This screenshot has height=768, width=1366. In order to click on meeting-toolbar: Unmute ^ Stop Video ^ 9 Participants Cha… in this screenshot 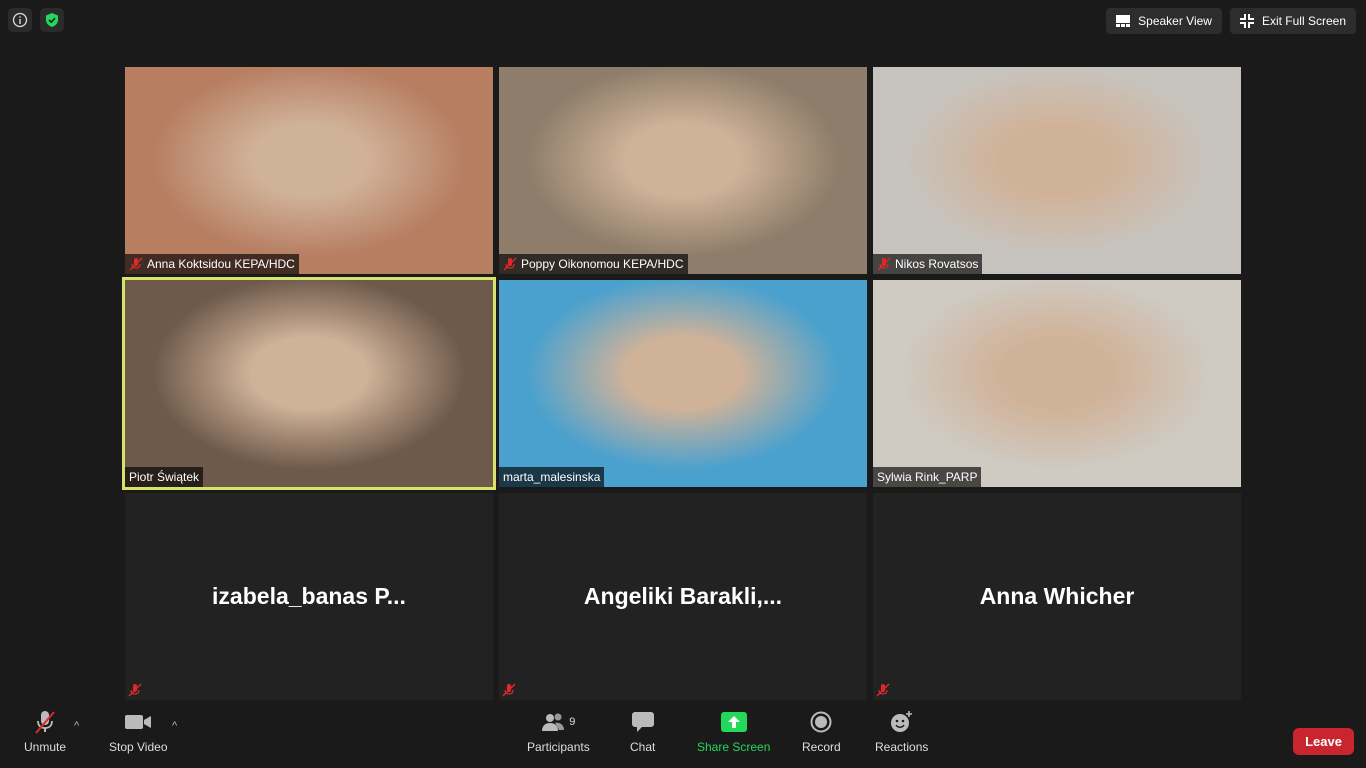, I will do `click(683, 734)`.